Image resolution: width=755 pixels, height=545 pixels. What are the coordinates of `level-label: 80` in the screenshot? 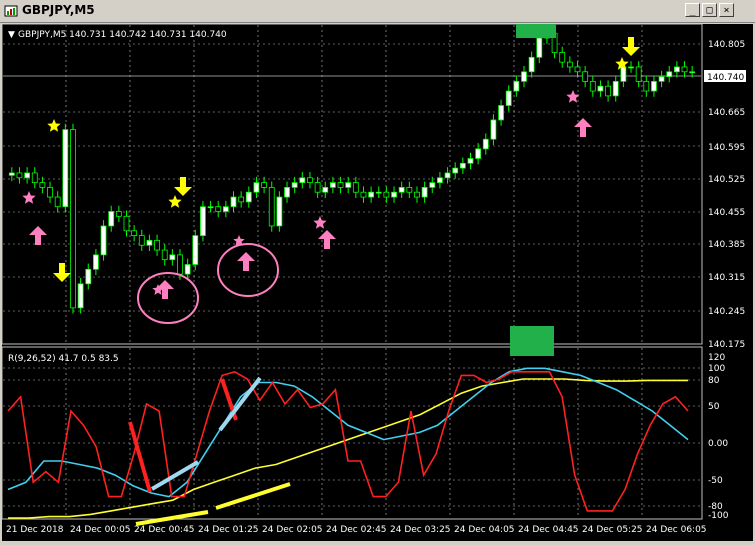 It's located at (714, 381).